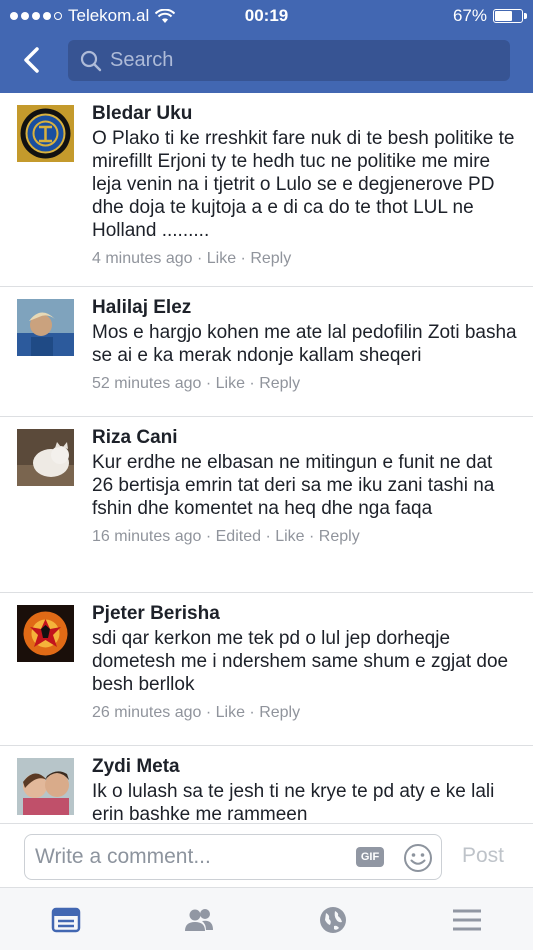  I want to click on top-header: Telekom.al 00:19 67%, so click(266, 46).